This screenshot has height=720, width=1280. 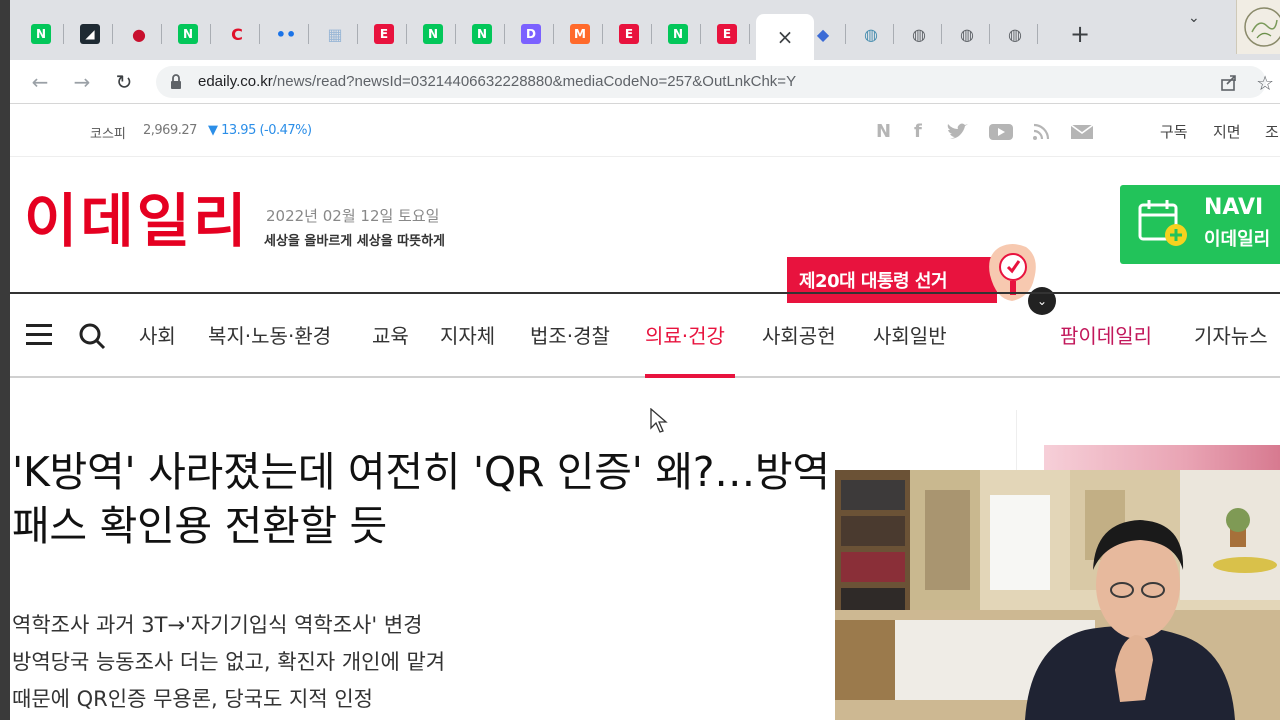 What do you see at coordinates (1272, 131) in the screenshot?
I see `truncated-link: 조` at bounding box center [1272, 131].